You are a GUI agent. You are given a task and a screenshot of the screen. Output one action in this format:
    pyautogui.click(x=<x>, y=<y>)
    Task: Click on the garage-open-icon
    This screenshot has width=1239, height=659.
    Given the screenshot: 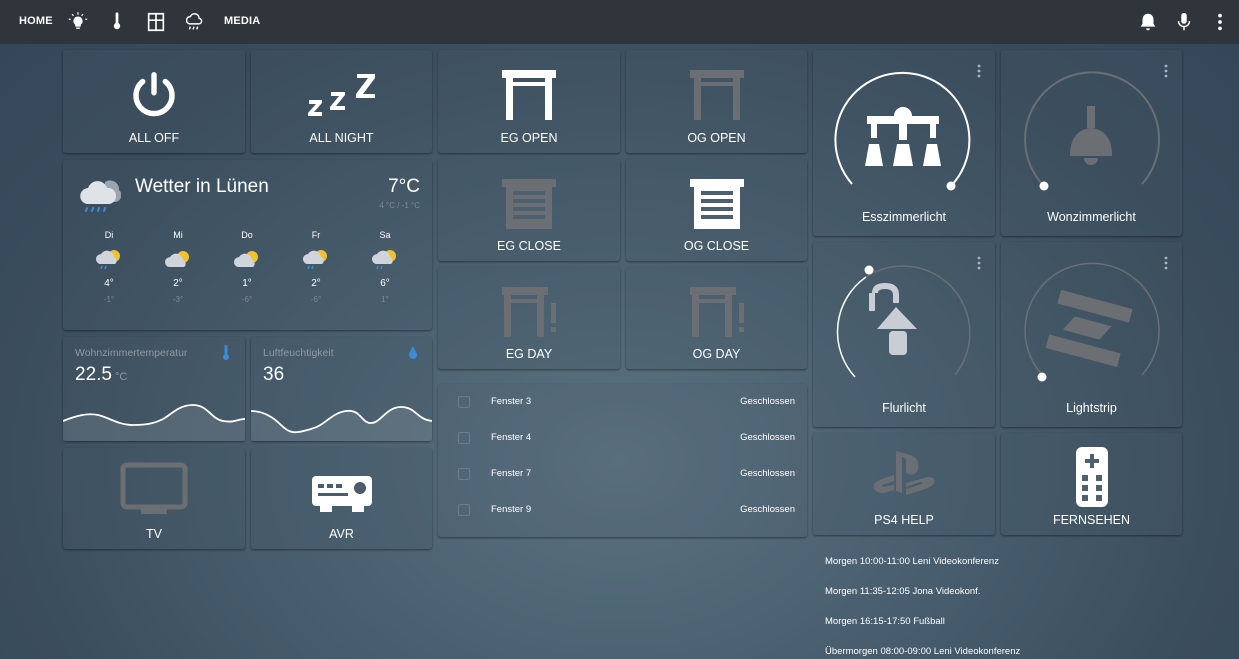 What is the action you would take?
    pyautogui.click(x=717, y=95)
    